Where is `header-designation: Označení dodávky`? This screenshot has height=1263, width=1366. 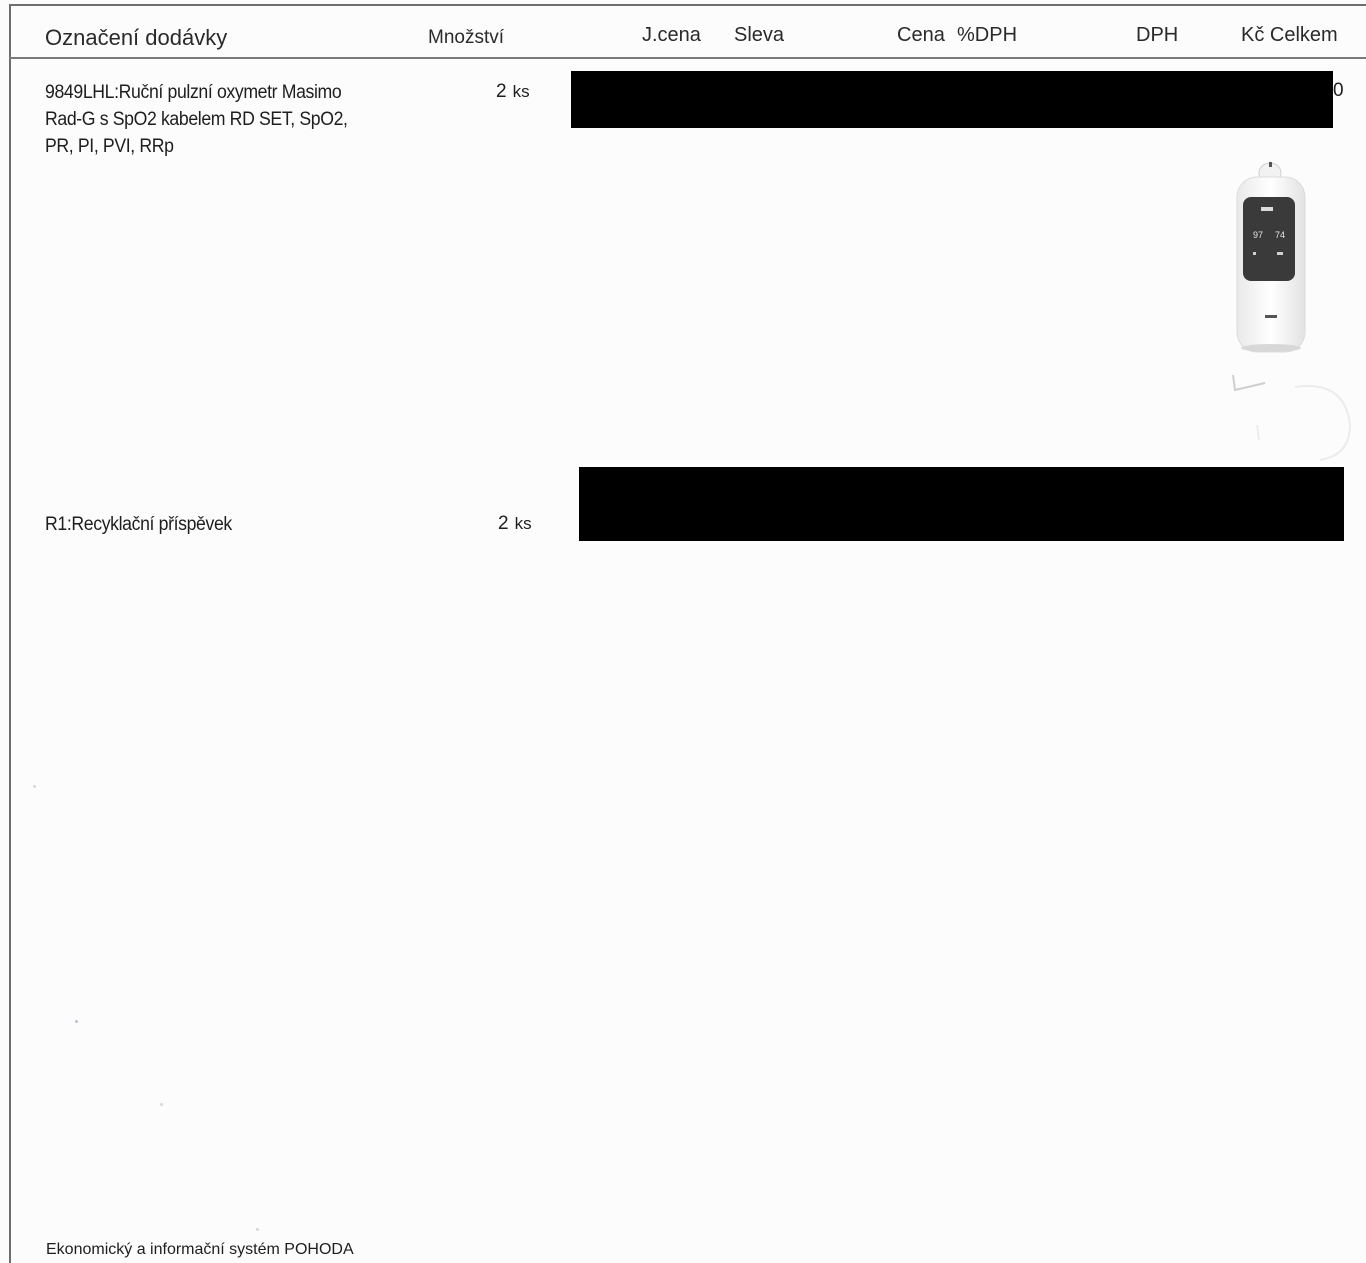 header-designation: Označení dodávky is located at coordinates (136, 37).